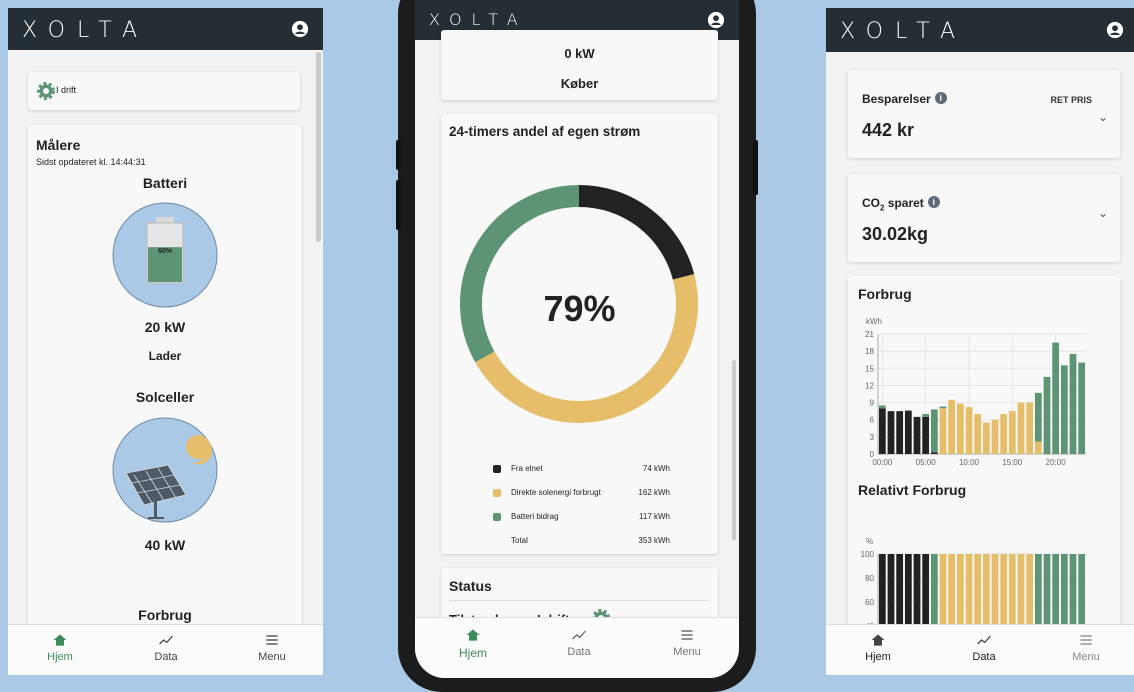  What do you see at coordinates (969, 462) in the screenshot?
I see `x-tick-label: 10:00` at bounding box center [969, 462].